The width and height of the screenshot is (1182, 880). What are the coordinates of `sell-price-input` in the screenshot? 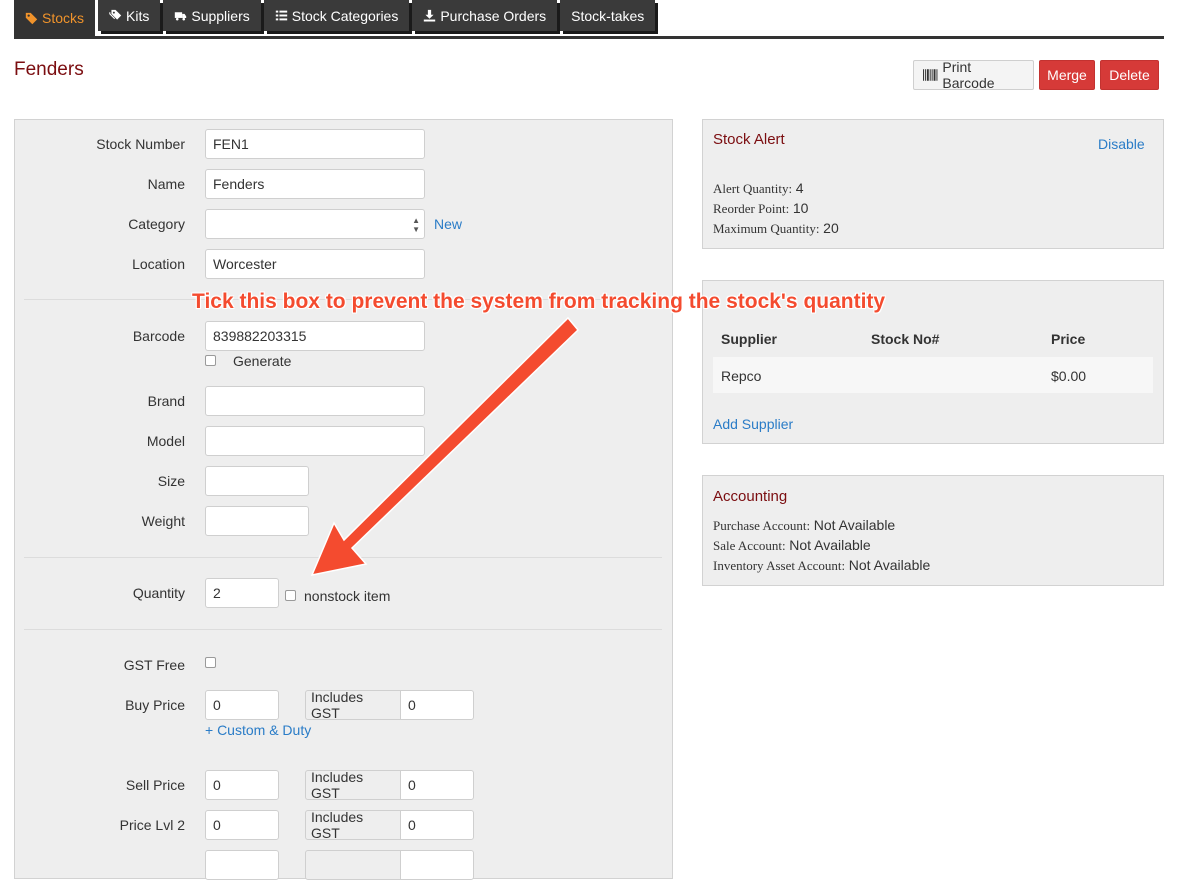 It's located at (242, 785).